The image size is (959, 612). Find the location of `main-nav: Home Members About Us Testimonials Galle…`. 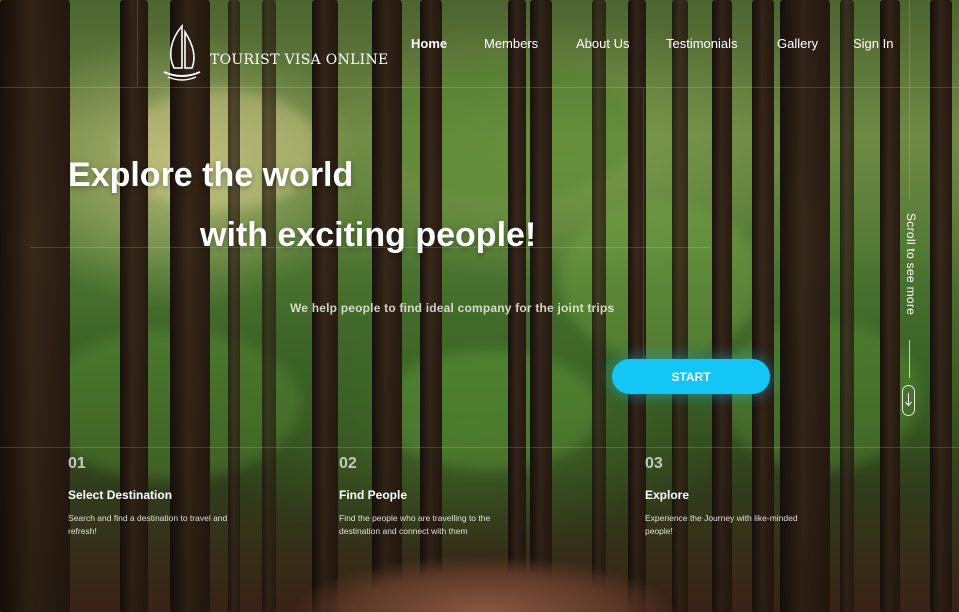

main-nav: Home Members About Us Testimonials Galle… is located at coordinates (479, 46).